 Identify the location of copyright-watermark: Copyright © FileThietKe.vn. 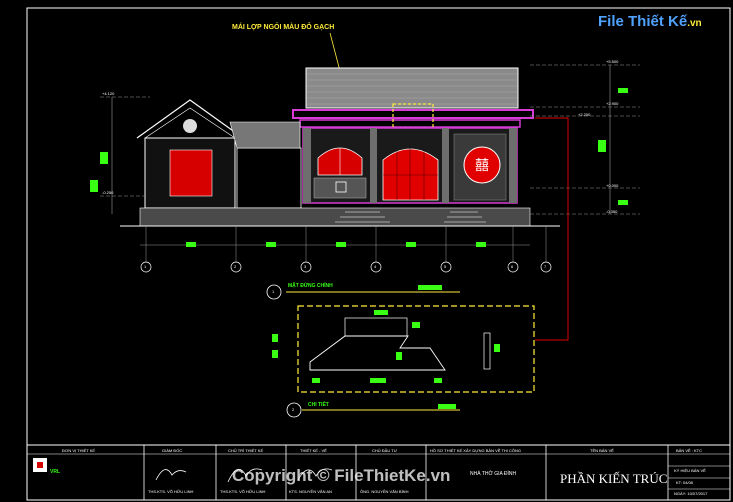
(341, 475).